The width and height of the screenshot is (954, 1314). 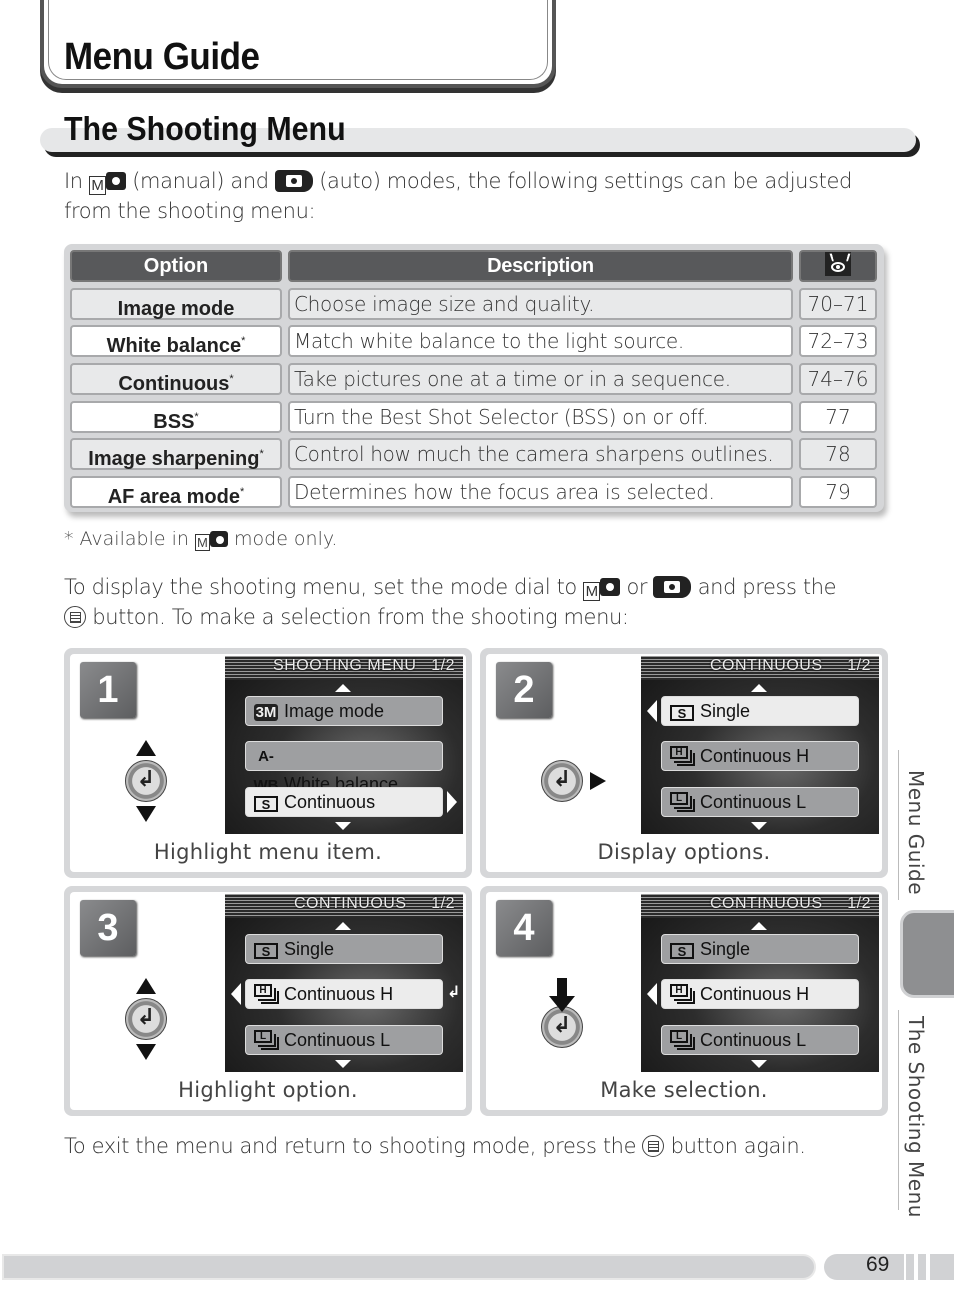 What do you see at coordinates (286, 539) in the screenshot?
I see `footnote-suffix: mode only.` at bounding box center [286, 539].